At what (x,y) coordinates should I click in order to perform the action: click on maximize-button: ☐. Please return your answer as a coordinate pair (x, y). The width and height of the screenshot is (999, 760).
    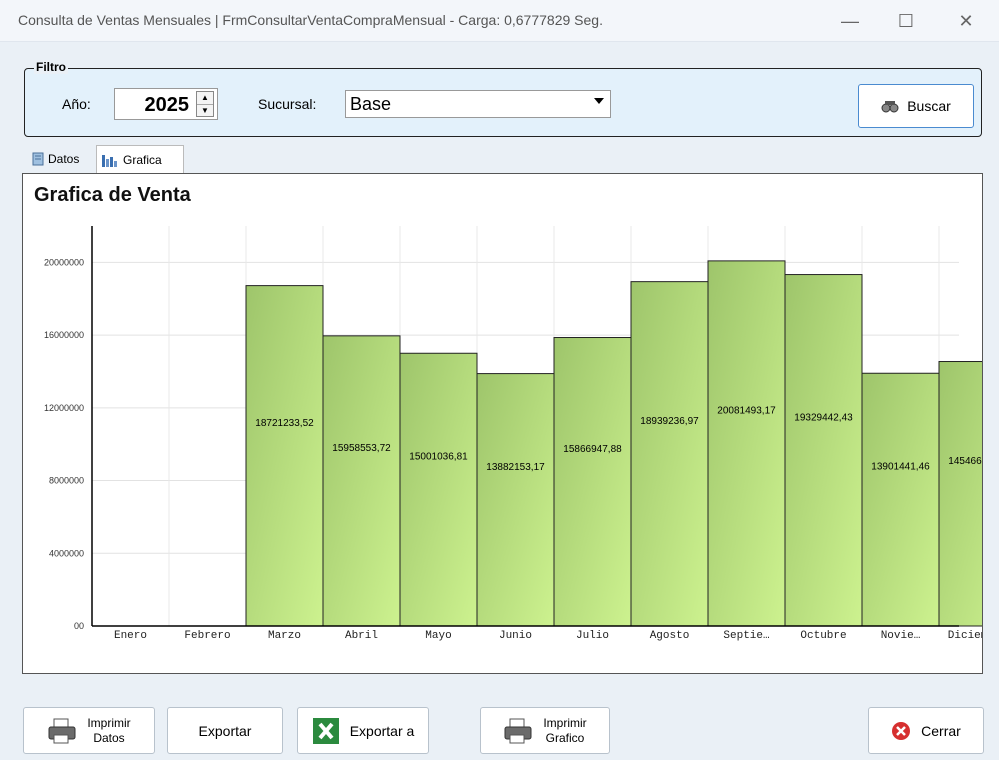
    Looking at the image, I should click on (906, 21).